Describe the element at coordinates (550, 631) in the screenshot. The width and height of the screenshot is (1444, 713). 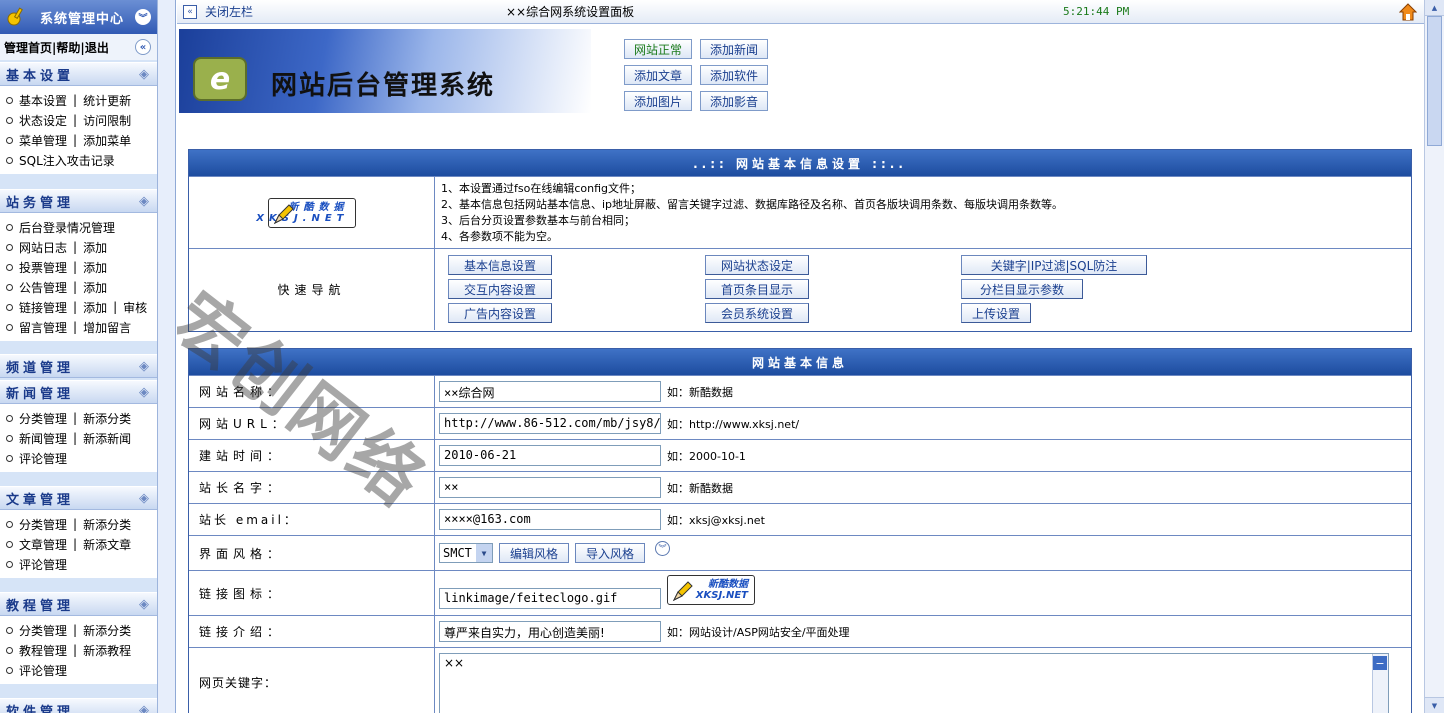
I see `intro-input: 尊严来自实力，用心创造美丽!` at that location.